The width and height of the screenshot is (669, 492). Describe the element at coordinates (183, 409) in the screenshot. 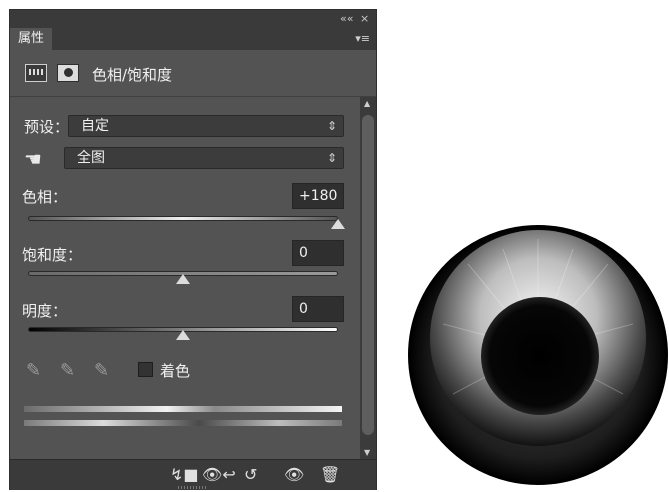

I see `input-color-bar` at that location.